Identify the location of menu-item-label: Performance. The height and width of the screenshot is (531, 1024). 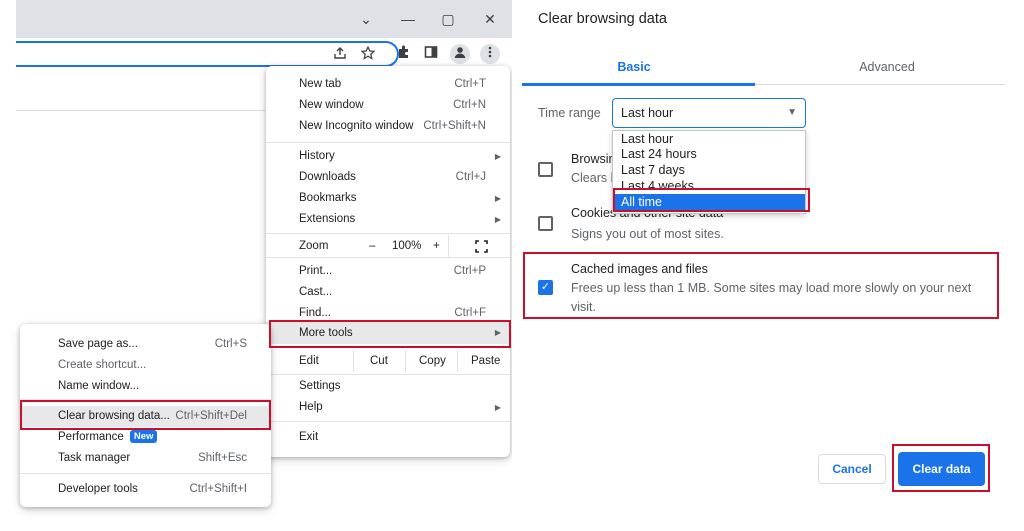
(91, 437).